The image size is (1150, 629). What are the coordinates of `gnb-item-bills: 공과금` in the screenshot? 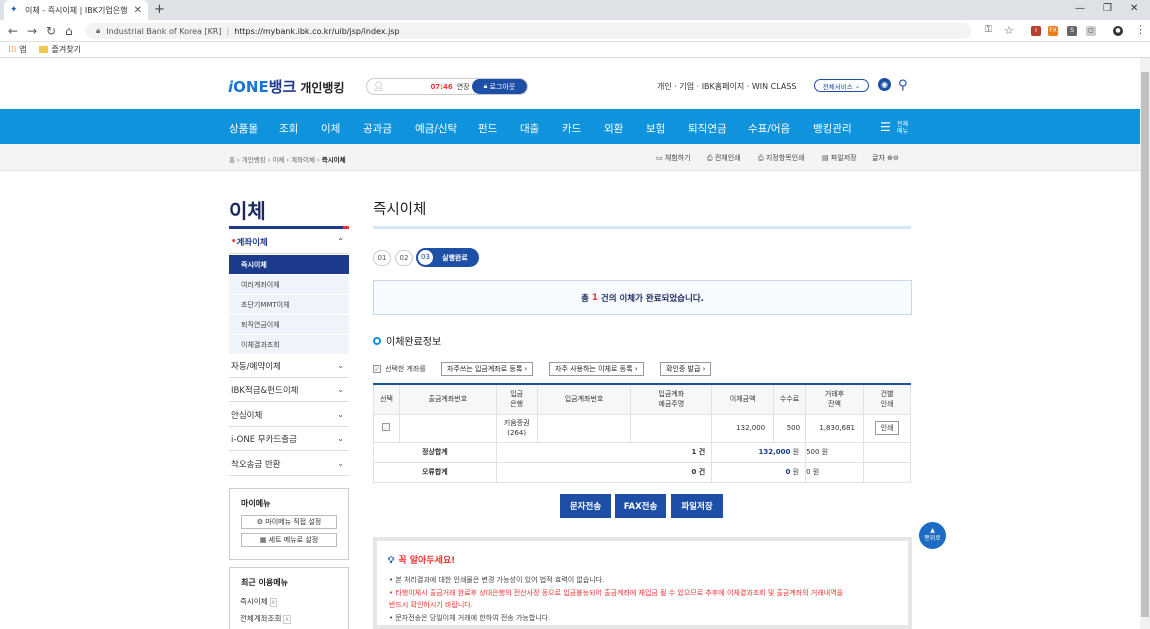 It's located at (377, 128).